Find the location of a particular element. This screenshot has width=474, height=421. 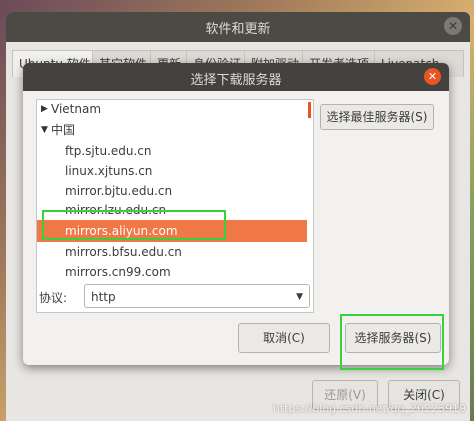

protocol-label: 协议: is located at coordinates (53, 298).